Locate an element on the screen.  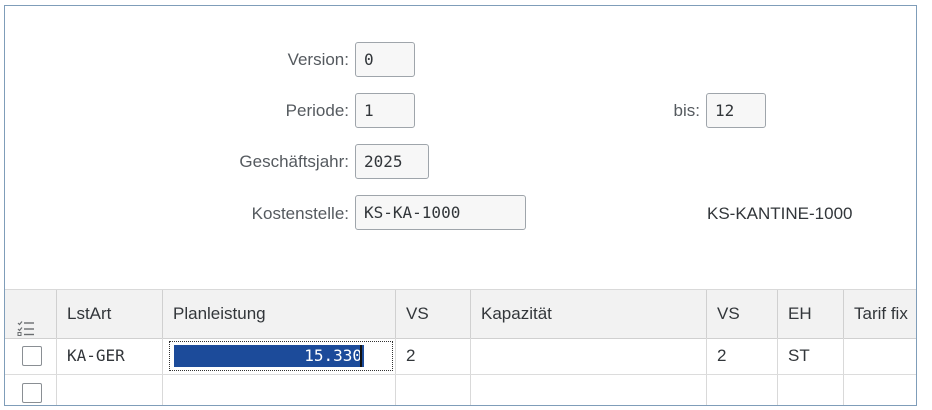
cell-vs1: 2 is located at coordinates (433, 356).